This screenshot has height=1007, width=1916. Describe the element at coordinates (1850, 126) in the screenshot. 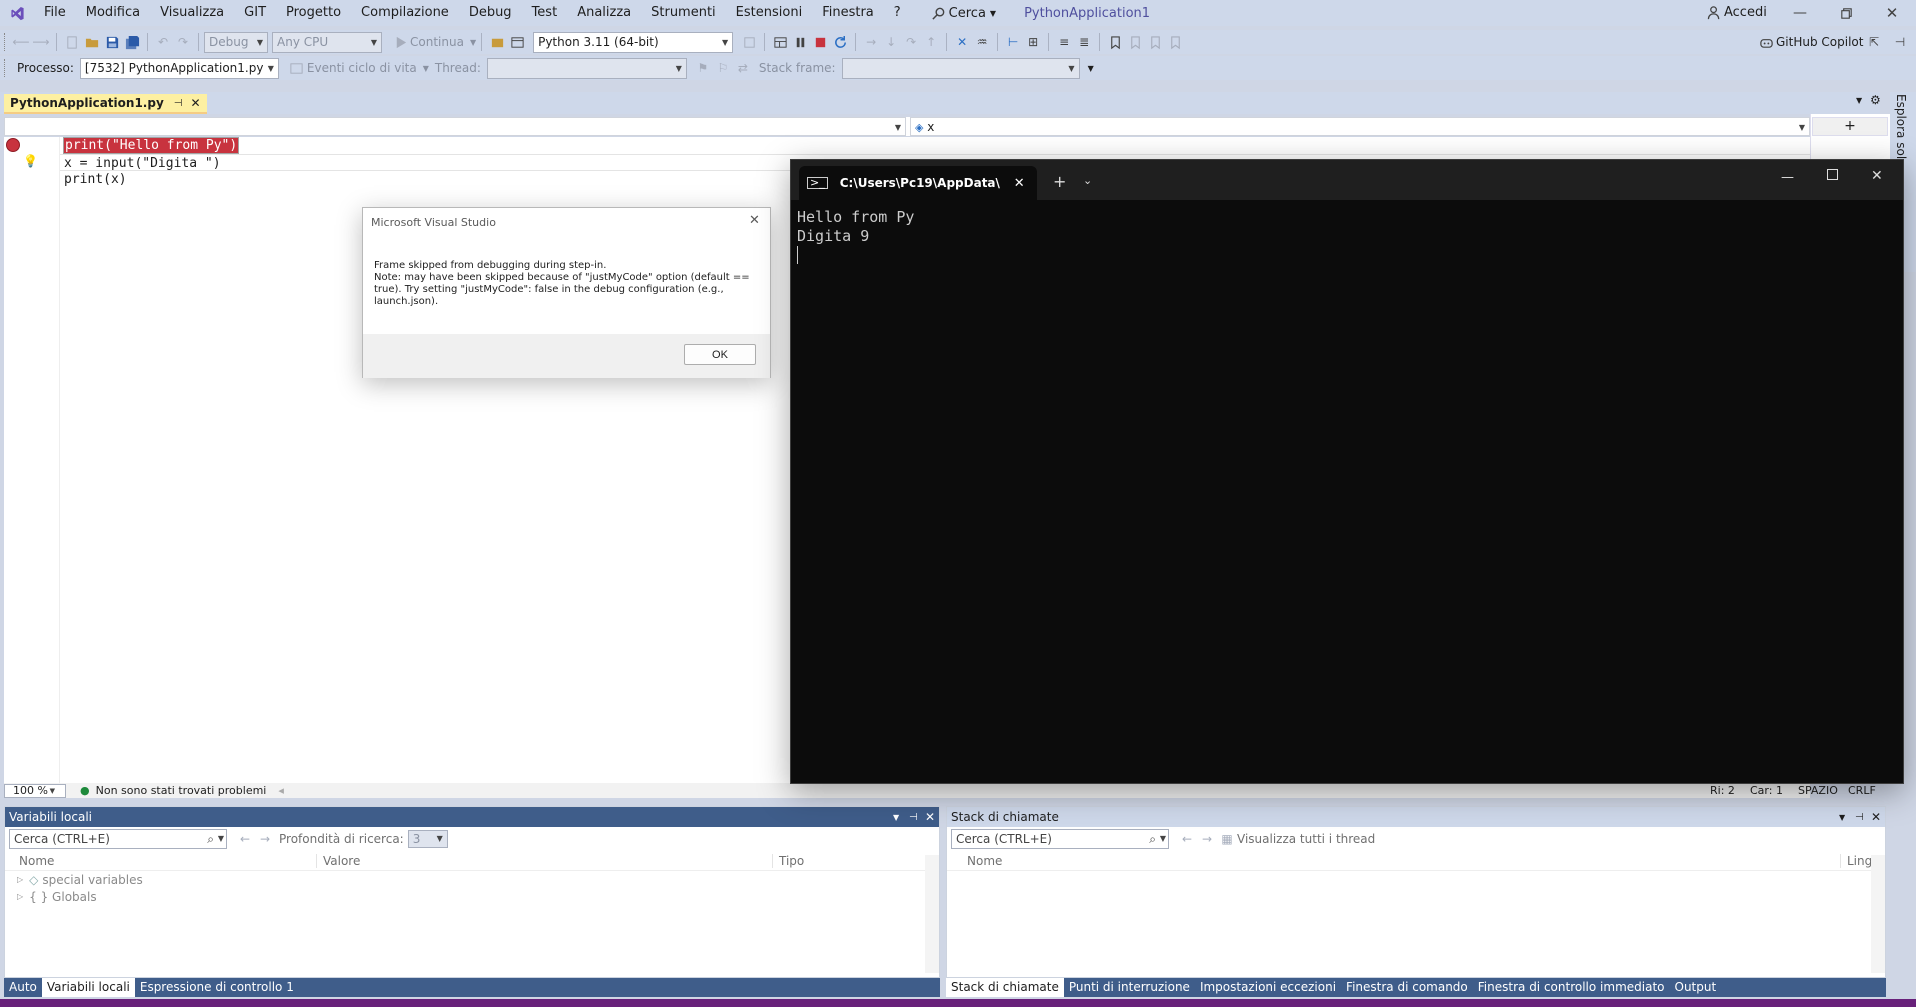

I see `split-editor-button: +` at that location.